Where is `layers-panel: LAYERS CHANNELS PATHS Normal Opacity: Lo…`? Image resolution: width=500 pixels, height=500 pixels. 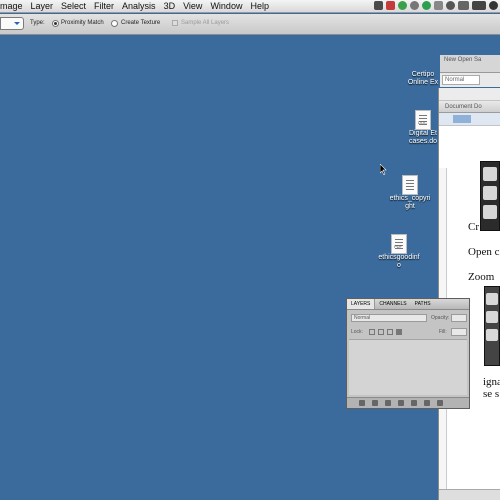 layers-panel: LAYERS CHANNELS PATHS Normal Opacity: Lo… is located at coordinates (408, 353).